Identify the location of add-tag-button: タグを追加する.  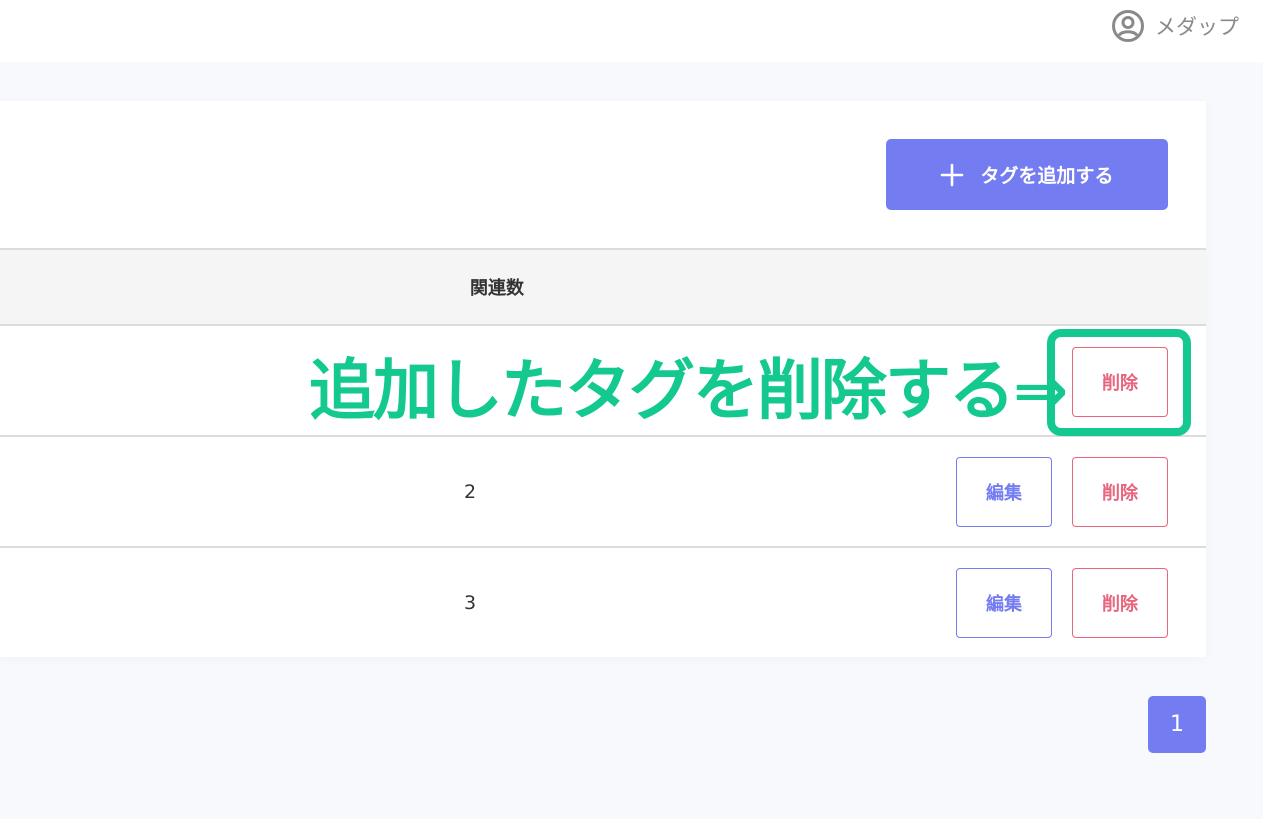
(1027, 174).